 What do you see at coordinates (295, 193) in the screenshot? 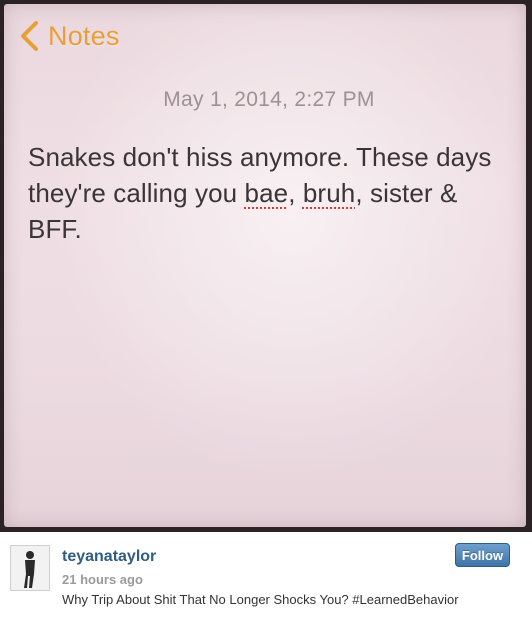
I see `note-text: ,` at bounding box center [295, 193].